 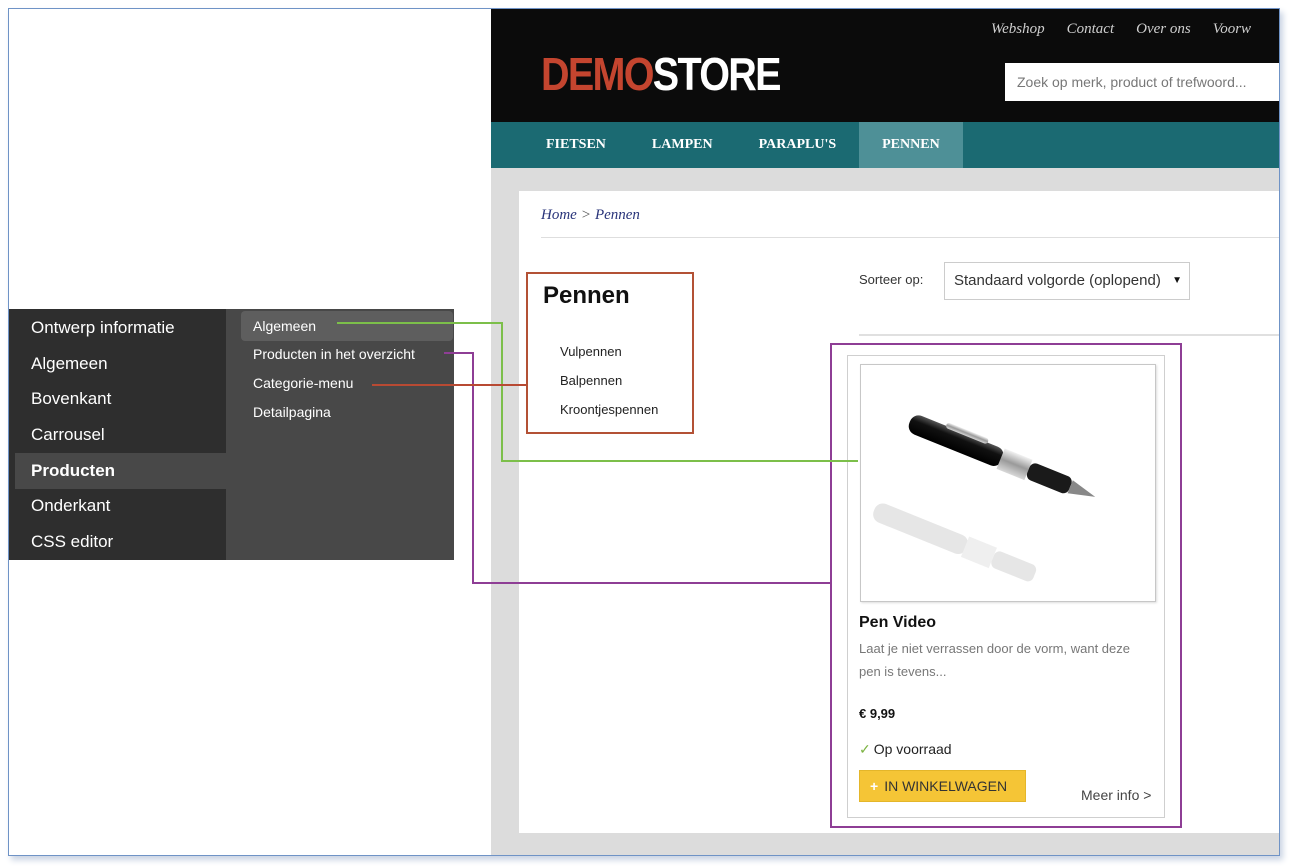 What do you see at coordinates (609, 358) in the screenshot?
I see `category-item-vulpennen: Vulpennen` at bounding box center [609, 358].